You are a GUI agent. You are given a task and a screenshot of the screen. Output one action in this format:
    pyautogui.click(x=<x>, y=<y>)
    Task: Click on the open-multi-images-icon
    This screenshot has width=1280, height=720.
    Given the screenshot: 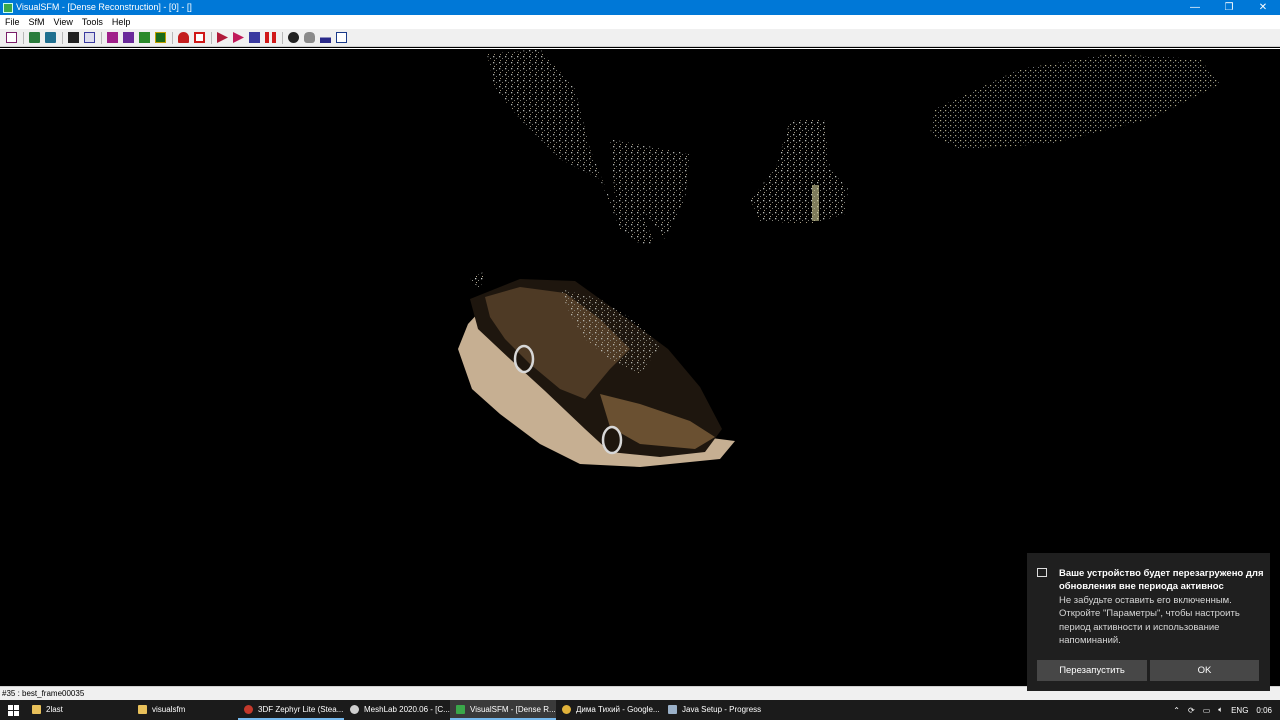 What is the action you would take?
    pyautogui.click(x=34, y=37)
    